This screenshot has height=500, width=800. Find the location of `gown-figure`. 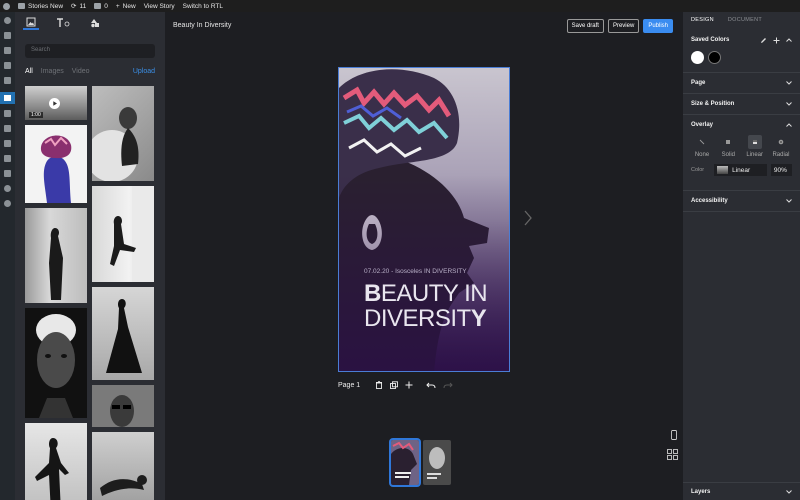

gown-figure is located at coordinates (124, 336).